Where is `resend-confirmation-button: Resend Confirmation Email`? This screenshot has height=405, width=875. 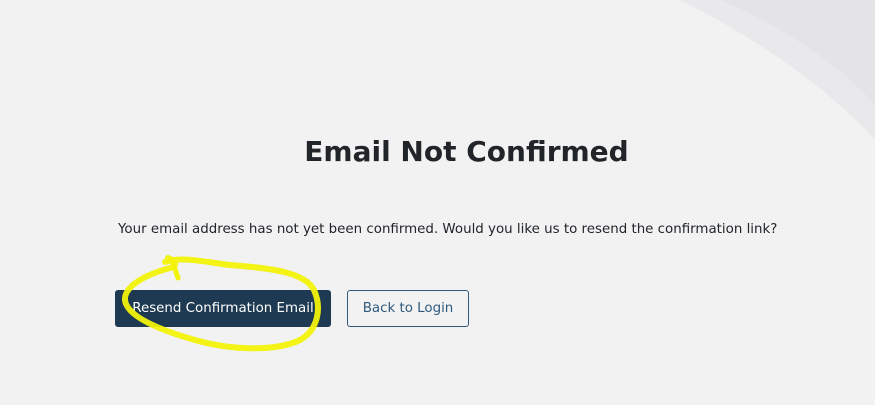
resend-confirmation-button: Resend Confirmation Email is located at coordinates (223, 308).